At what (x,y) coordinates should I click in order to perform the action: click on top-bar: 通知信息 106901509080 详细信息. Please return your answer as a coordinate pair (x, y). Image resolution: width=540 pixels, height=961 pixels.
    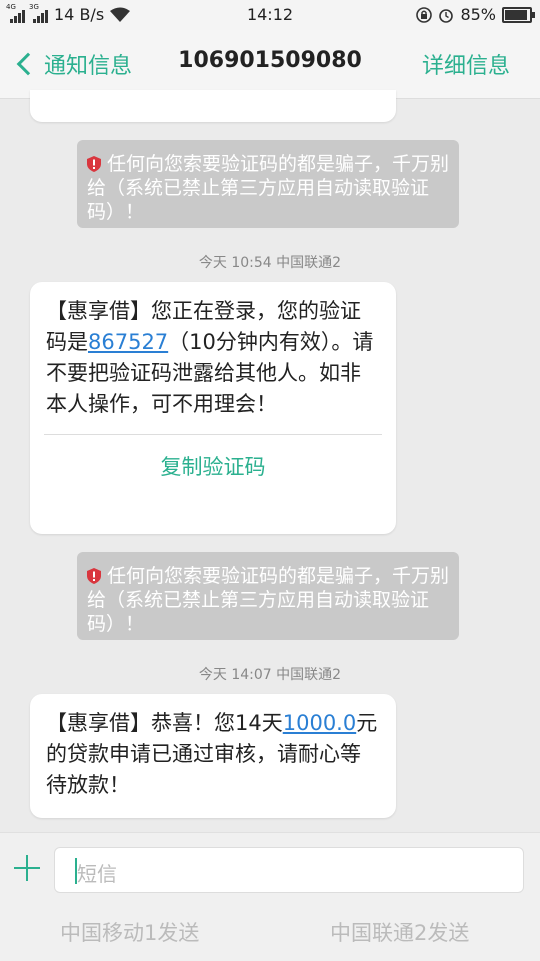
    Looking at the image, I should click on (270, 64).